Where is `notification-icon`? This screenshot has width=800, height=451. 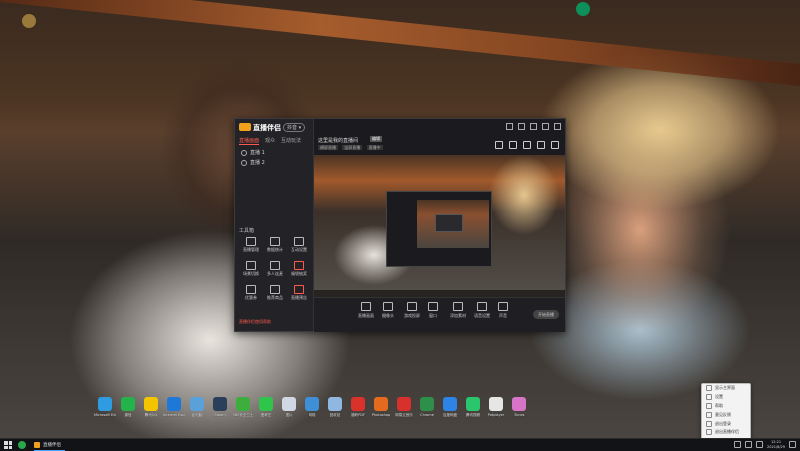 notification-icon is located at coordinates (792, 444).